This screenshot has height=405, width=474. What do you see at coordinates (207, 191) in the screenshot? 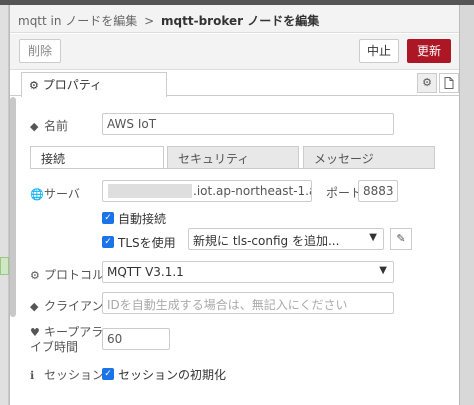
I see `server-input: .iot.ap-northeast-1.amazo` at bounding box center [207, 191].